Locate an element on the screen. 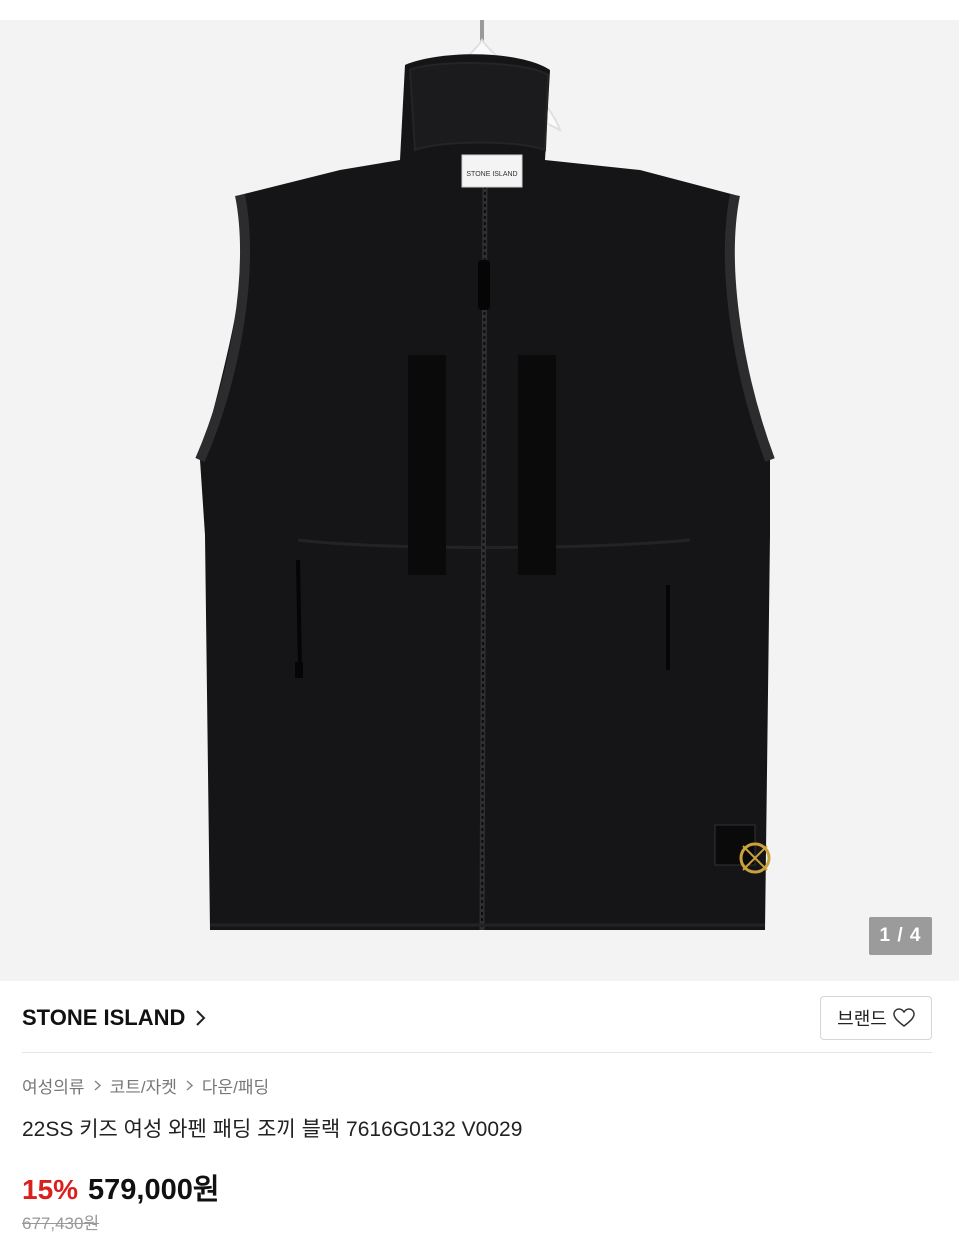 Image resolution: width=959 pixels, height=1246 pixels. brand-link: STONE ISLAND is located at coordinates (114, 1018).